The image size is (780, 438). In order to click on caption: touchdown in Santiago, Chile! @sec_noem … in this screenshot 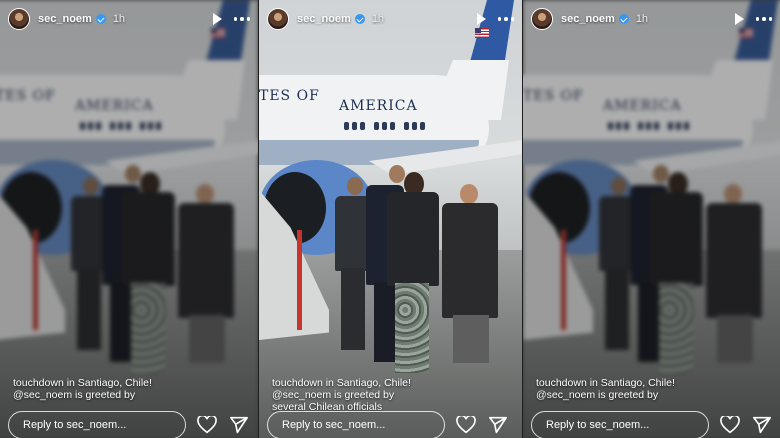, I will do `click(82, 389)`.